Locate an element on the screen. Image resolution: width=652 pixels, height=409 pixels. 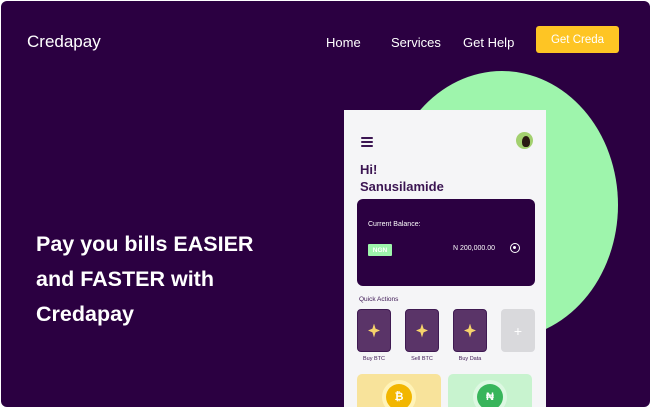
buy-btc-label: Buy BTC is located at coordinates (373, 359).